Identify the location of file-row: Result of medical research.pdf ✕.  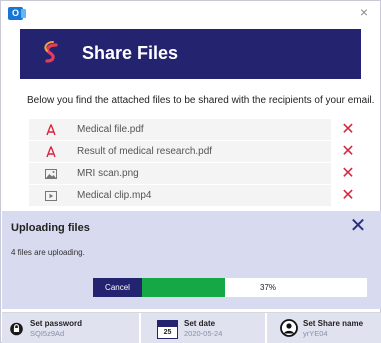
(197, 152).